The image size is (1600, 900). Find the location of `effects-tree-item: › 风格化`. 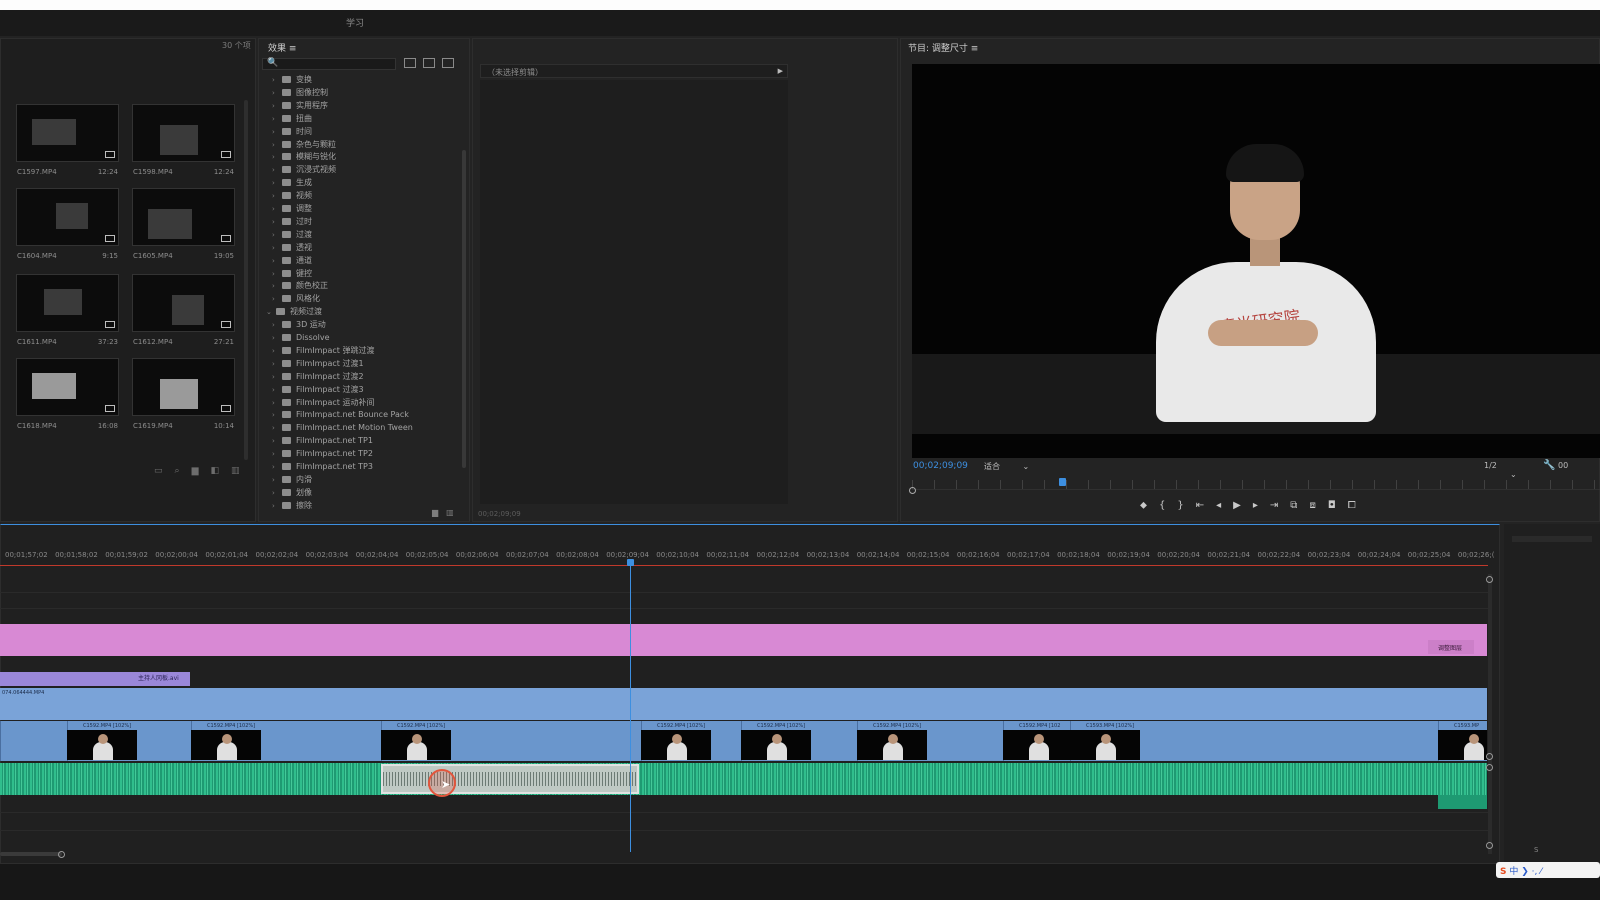

effects-tree-item: › 风格化 is located at coordinates (296, 299).